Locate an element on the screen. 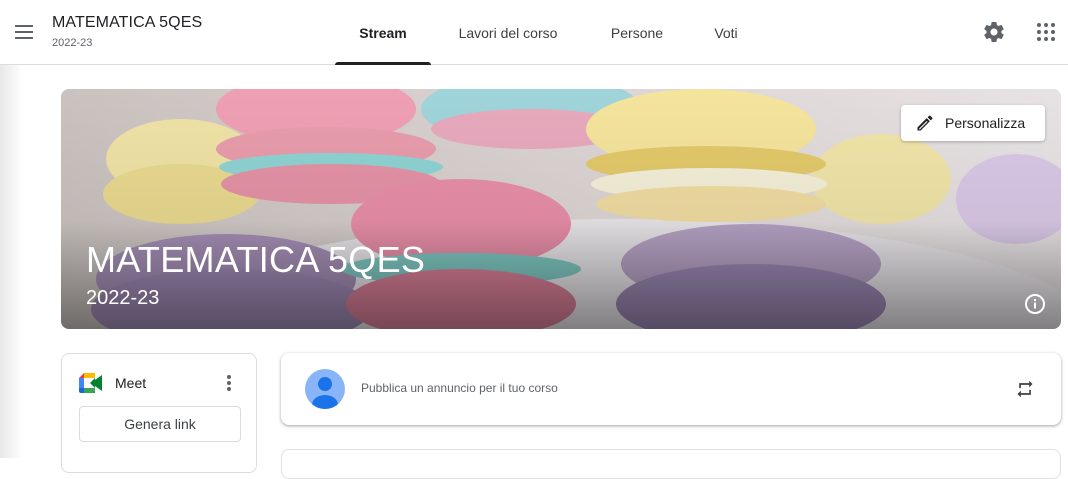 The height and width of the screenshot is (479, 1068). sidebar-edge is located at coordinates (11, 261).